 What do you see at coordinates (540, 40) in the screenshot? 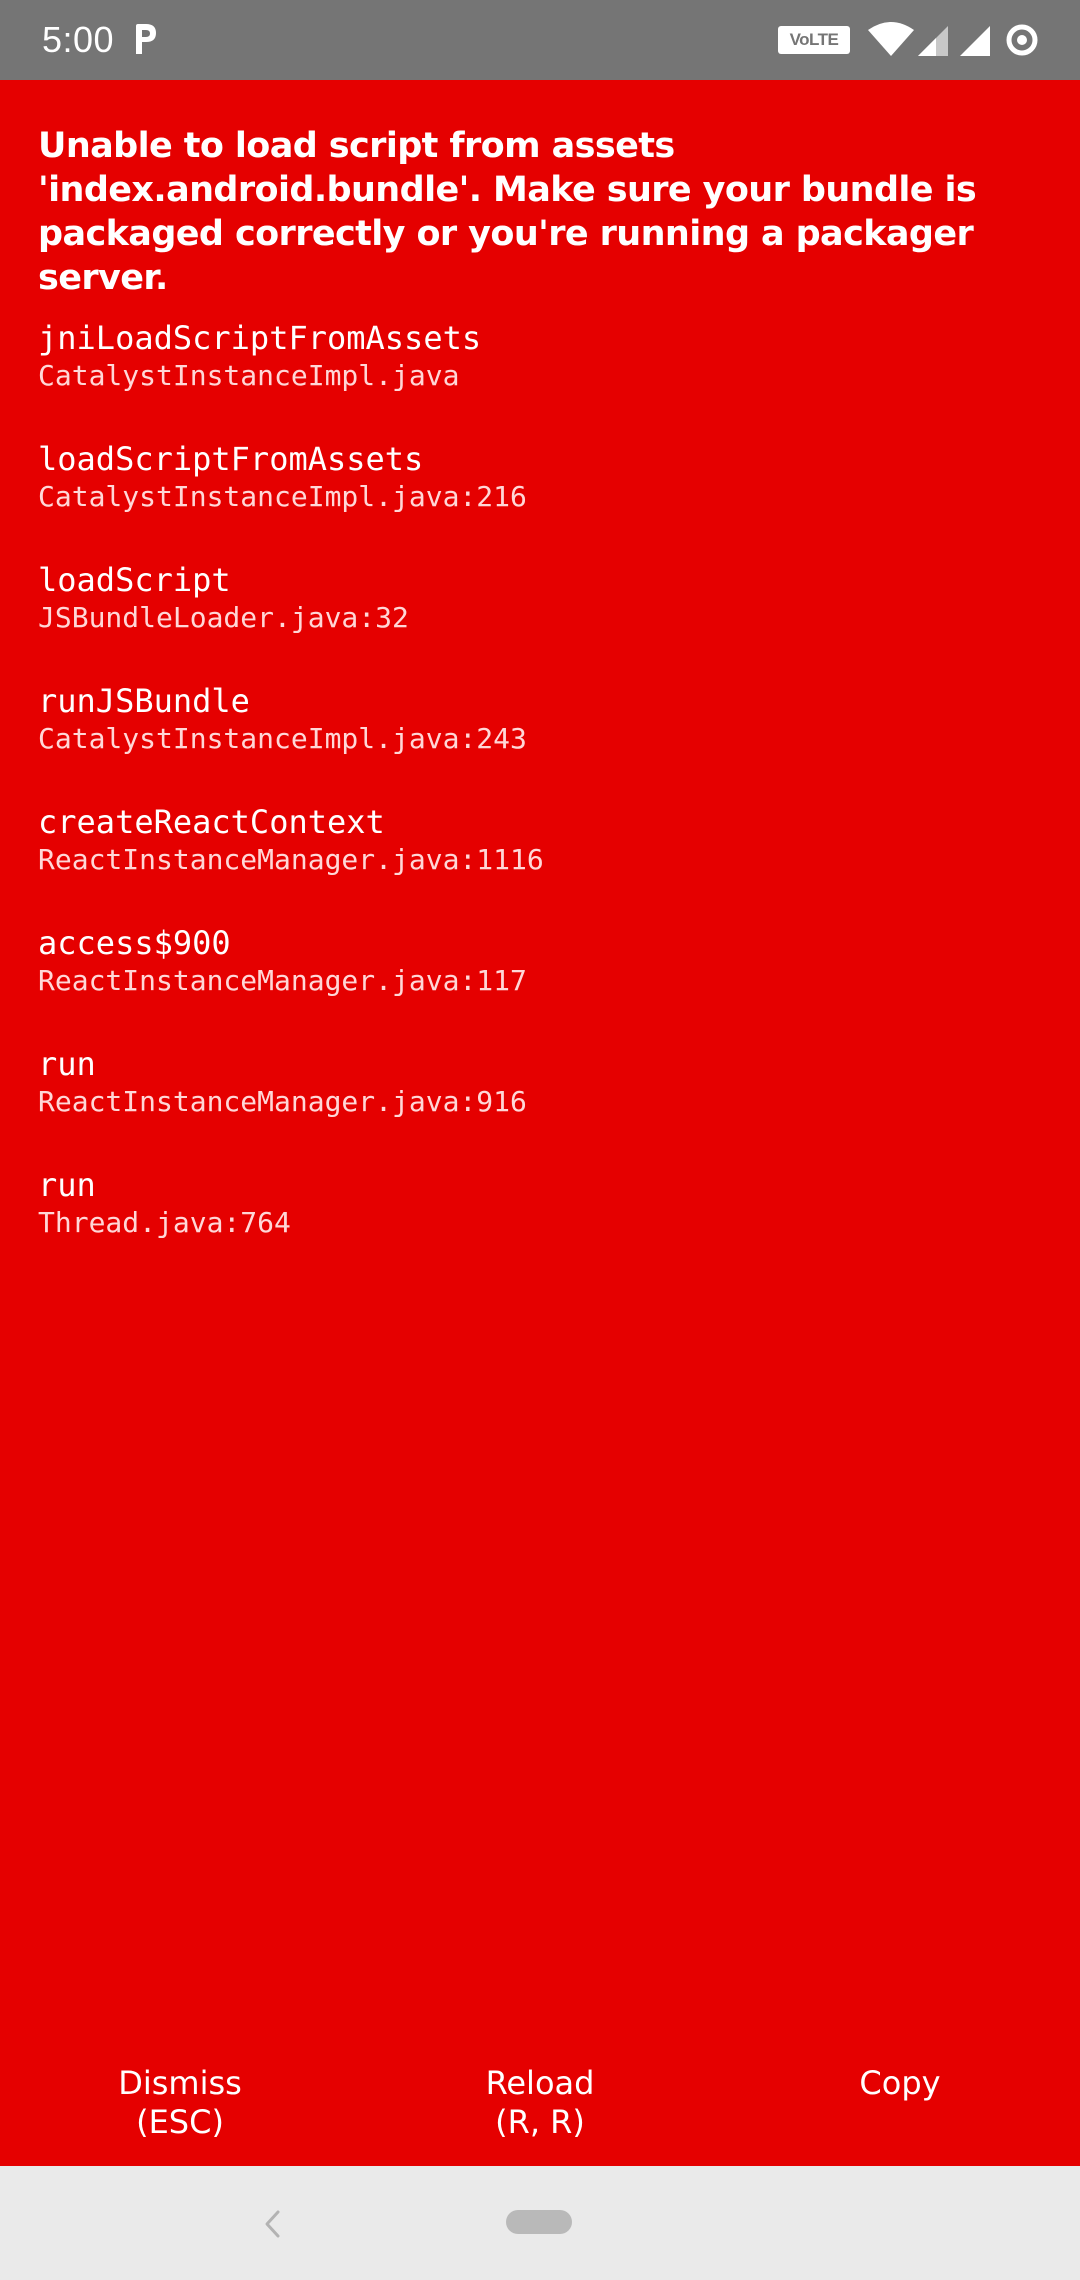
I see `status-bar: 5:00 VoLTE` at bounding box center [540, 40].